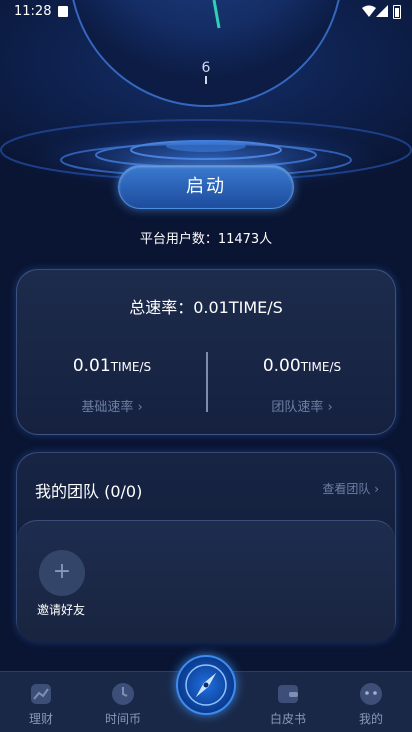 This screenshot has width=412, height=732. I want to click on clock-numeral: 6, so click(206, 68).